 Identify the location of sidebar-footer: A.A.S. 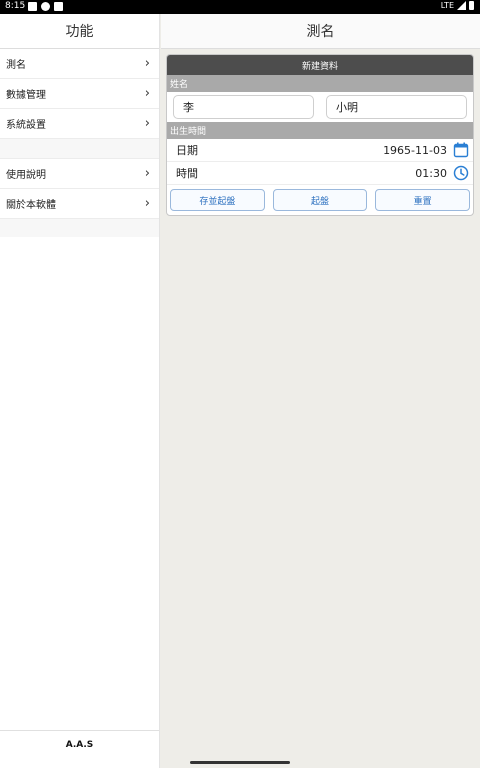
(79, 744).